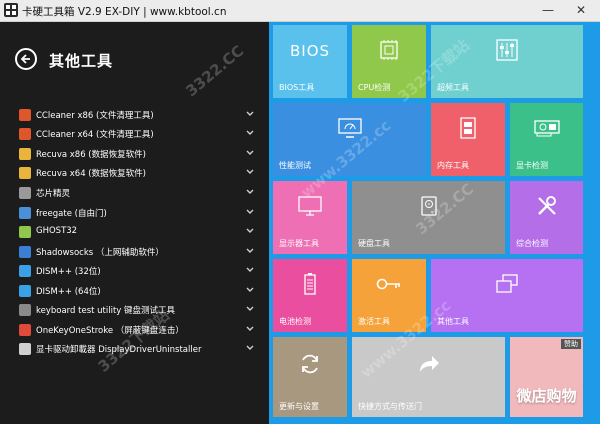 Image resolution: width=600 pixels, height=424 pixels. I want to click on tools-icon, so click(546, 205).